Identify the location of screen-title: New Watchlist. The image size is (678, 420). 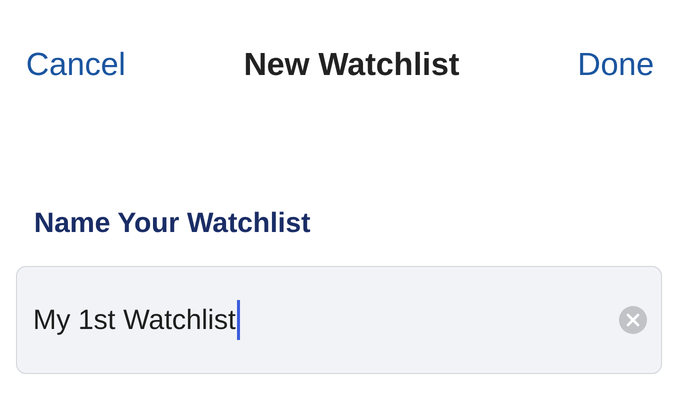
(352, 64).